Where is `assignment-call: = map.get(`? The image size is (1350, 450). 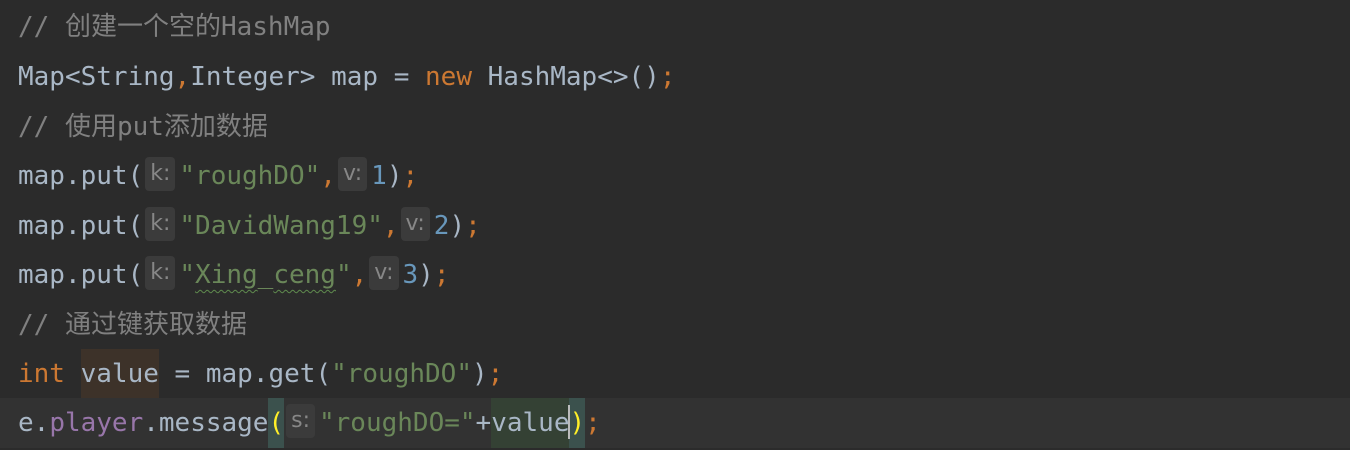
assignment-call: = map.get( is located at coordinates (245, 374).